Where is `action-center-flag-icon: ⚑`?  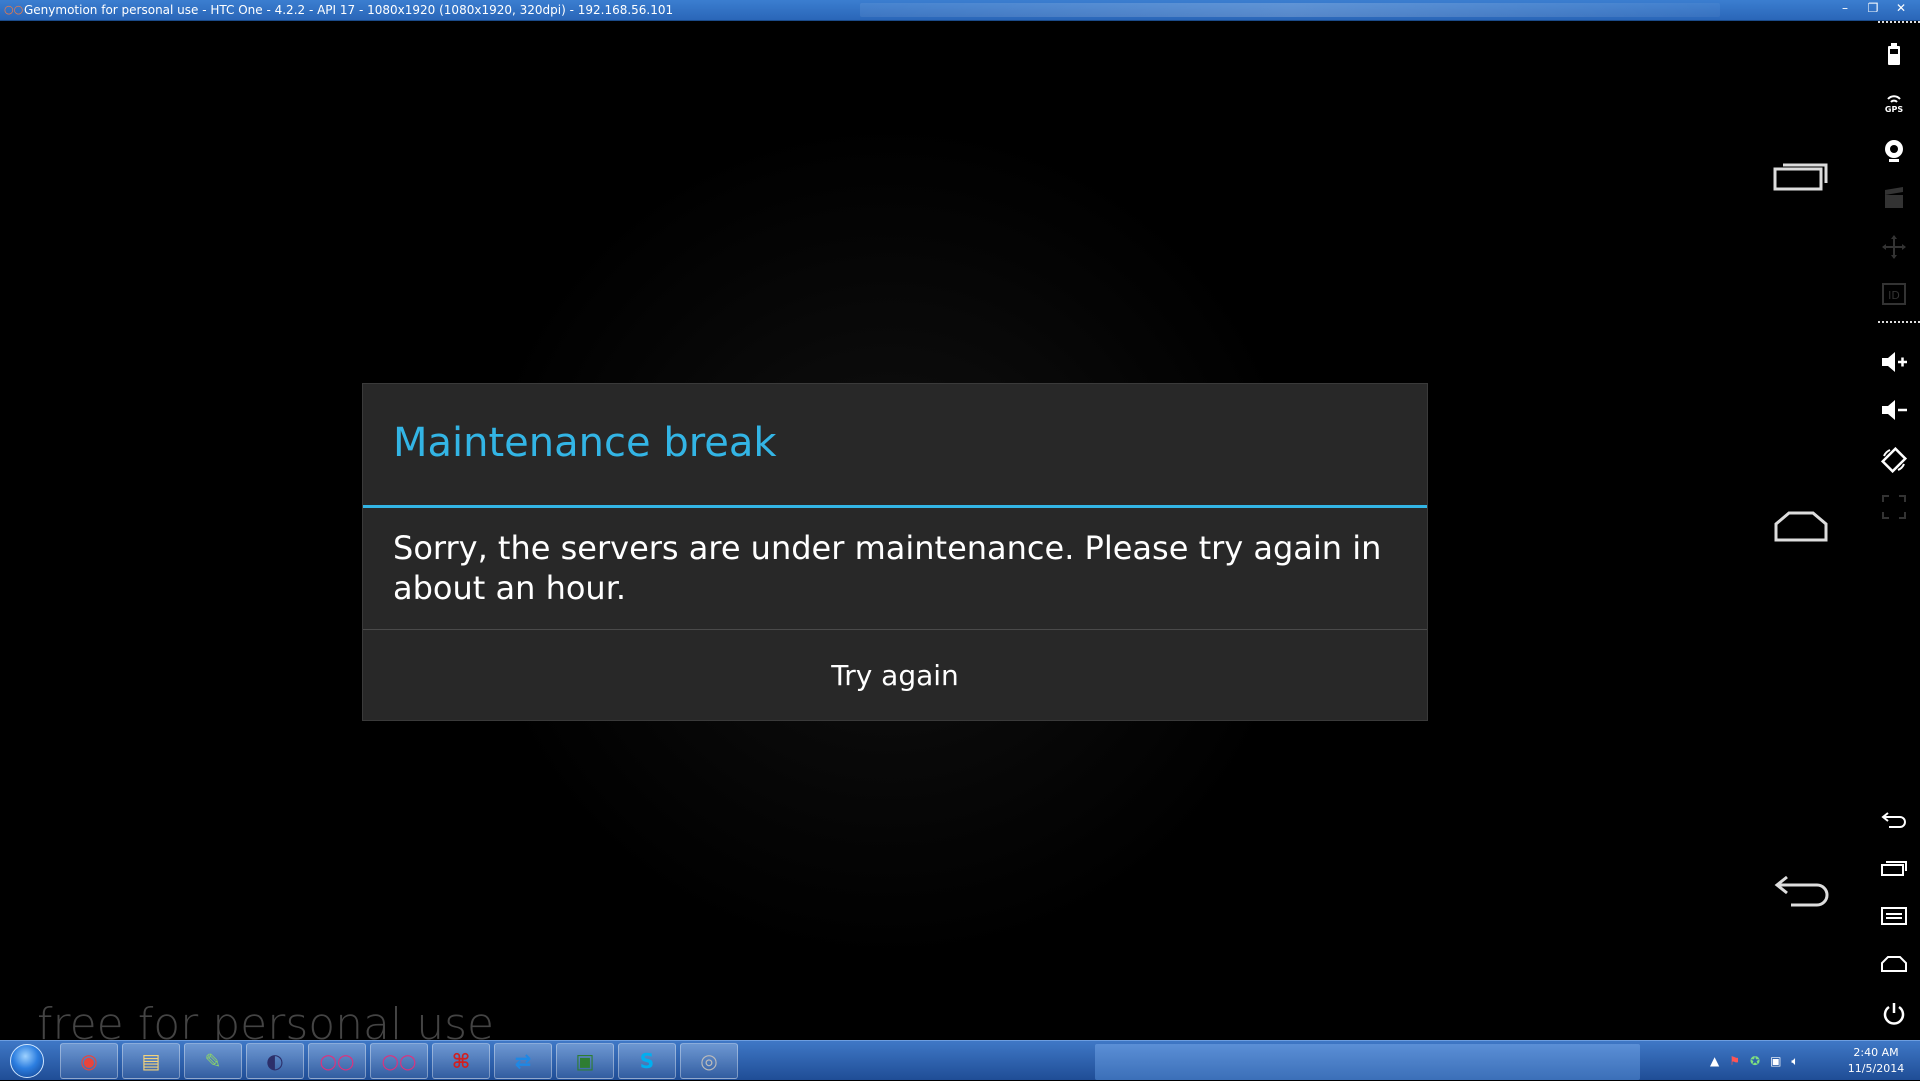 action-center-flag-icon: ⚑ is located at coordinates (1734, 1061).